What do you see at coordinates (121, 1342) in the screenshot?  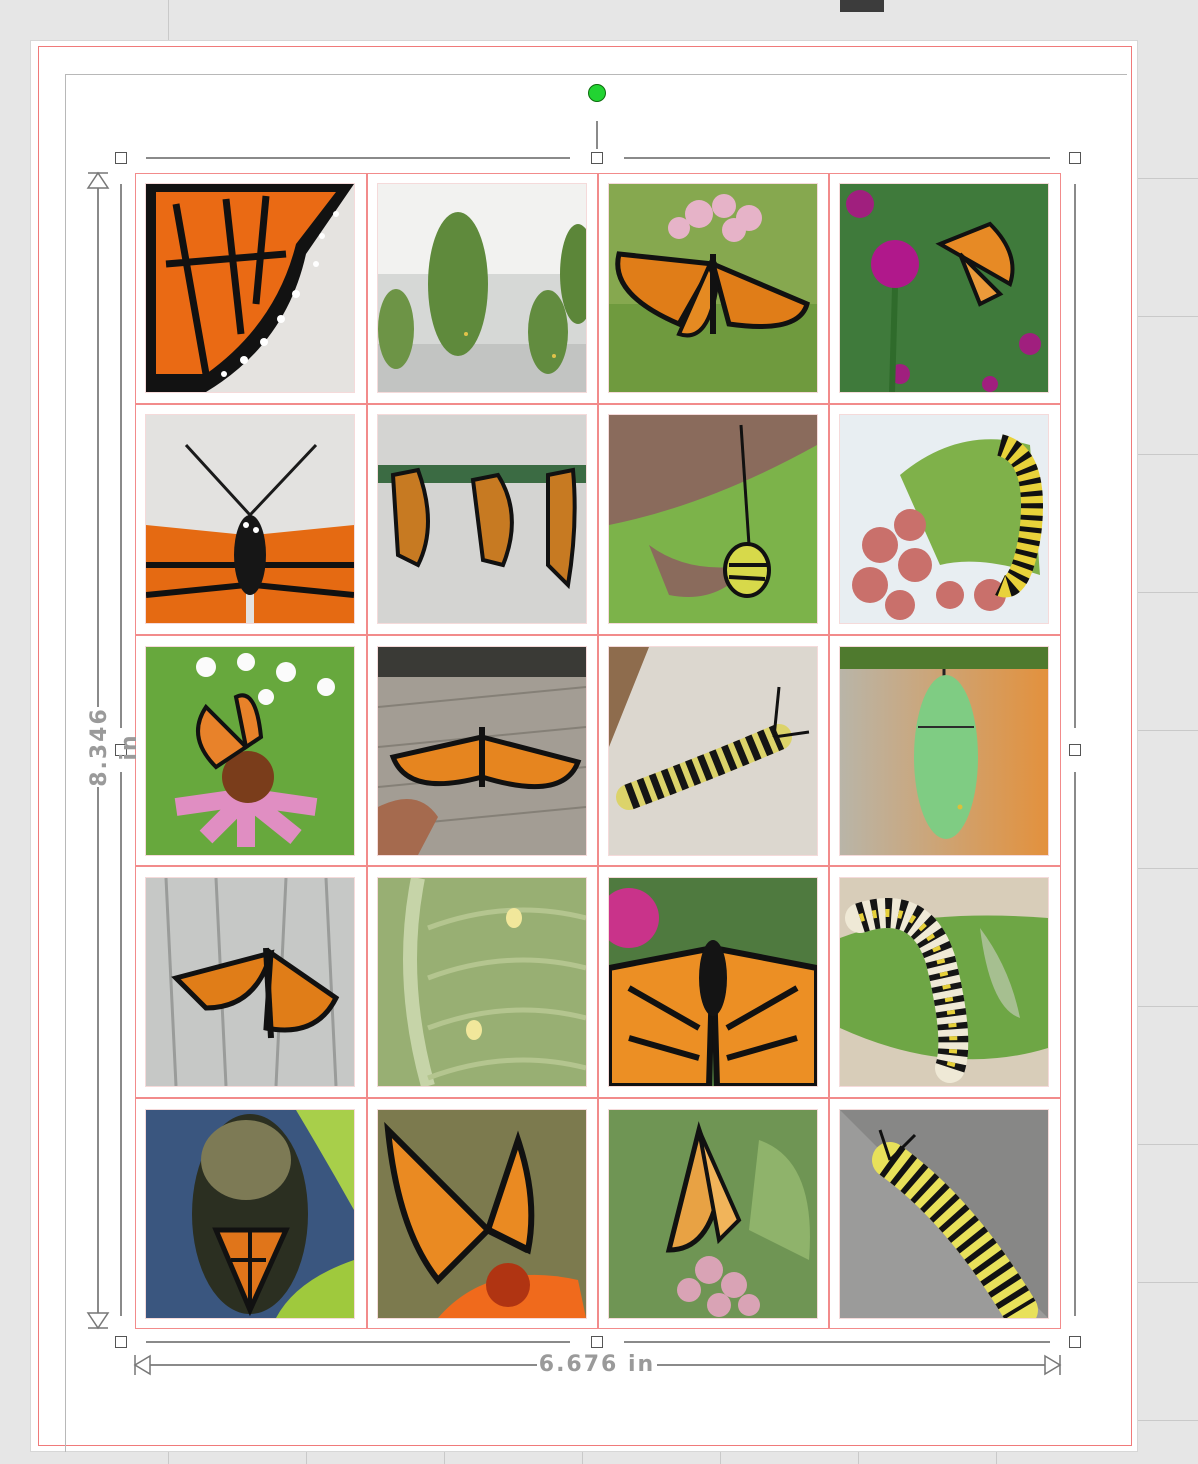 I see `resize-handle-bottom-left` at bounding box center [121, 1342].